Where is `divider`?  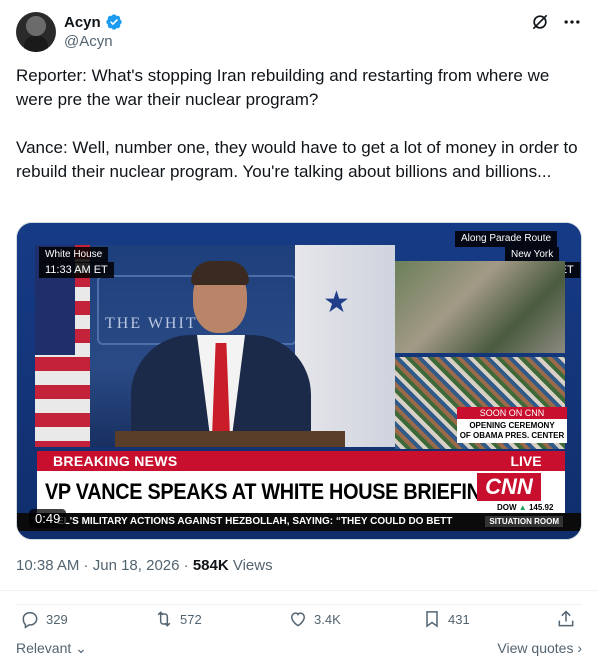
divider is located at coordinates (299, 590).